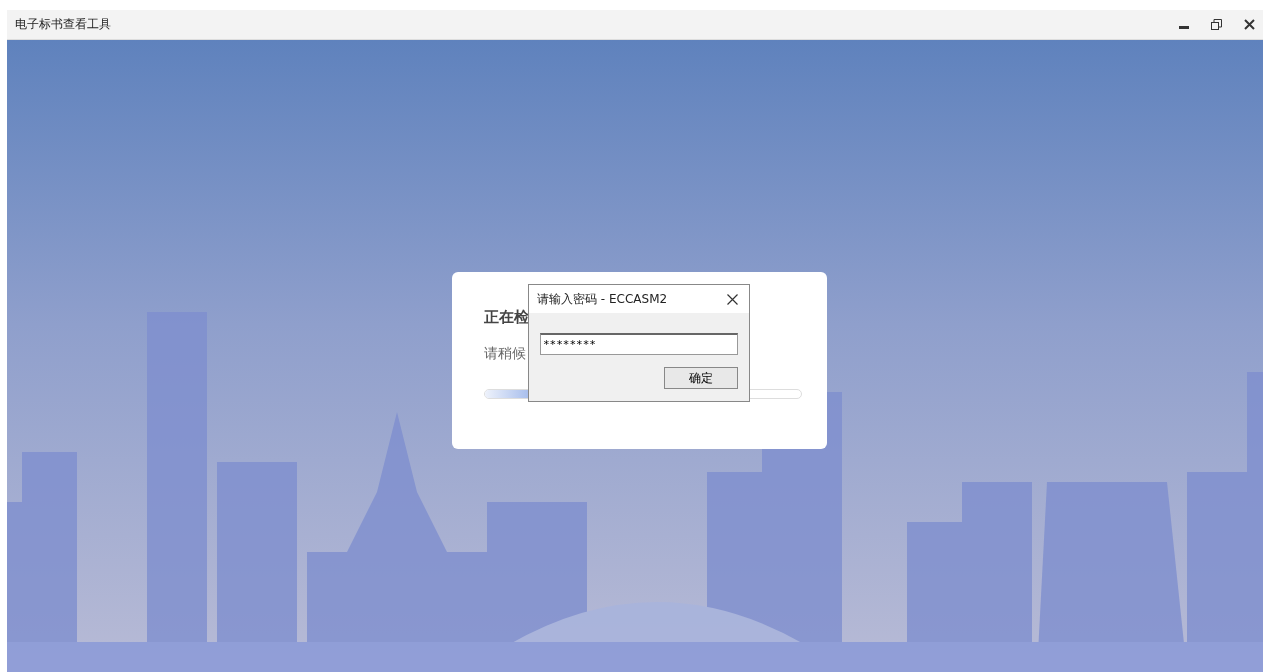 The height and width of the screenshot is (672, 1263). I want to click on window-title: 电子标书查看工具, so click(63, 24).